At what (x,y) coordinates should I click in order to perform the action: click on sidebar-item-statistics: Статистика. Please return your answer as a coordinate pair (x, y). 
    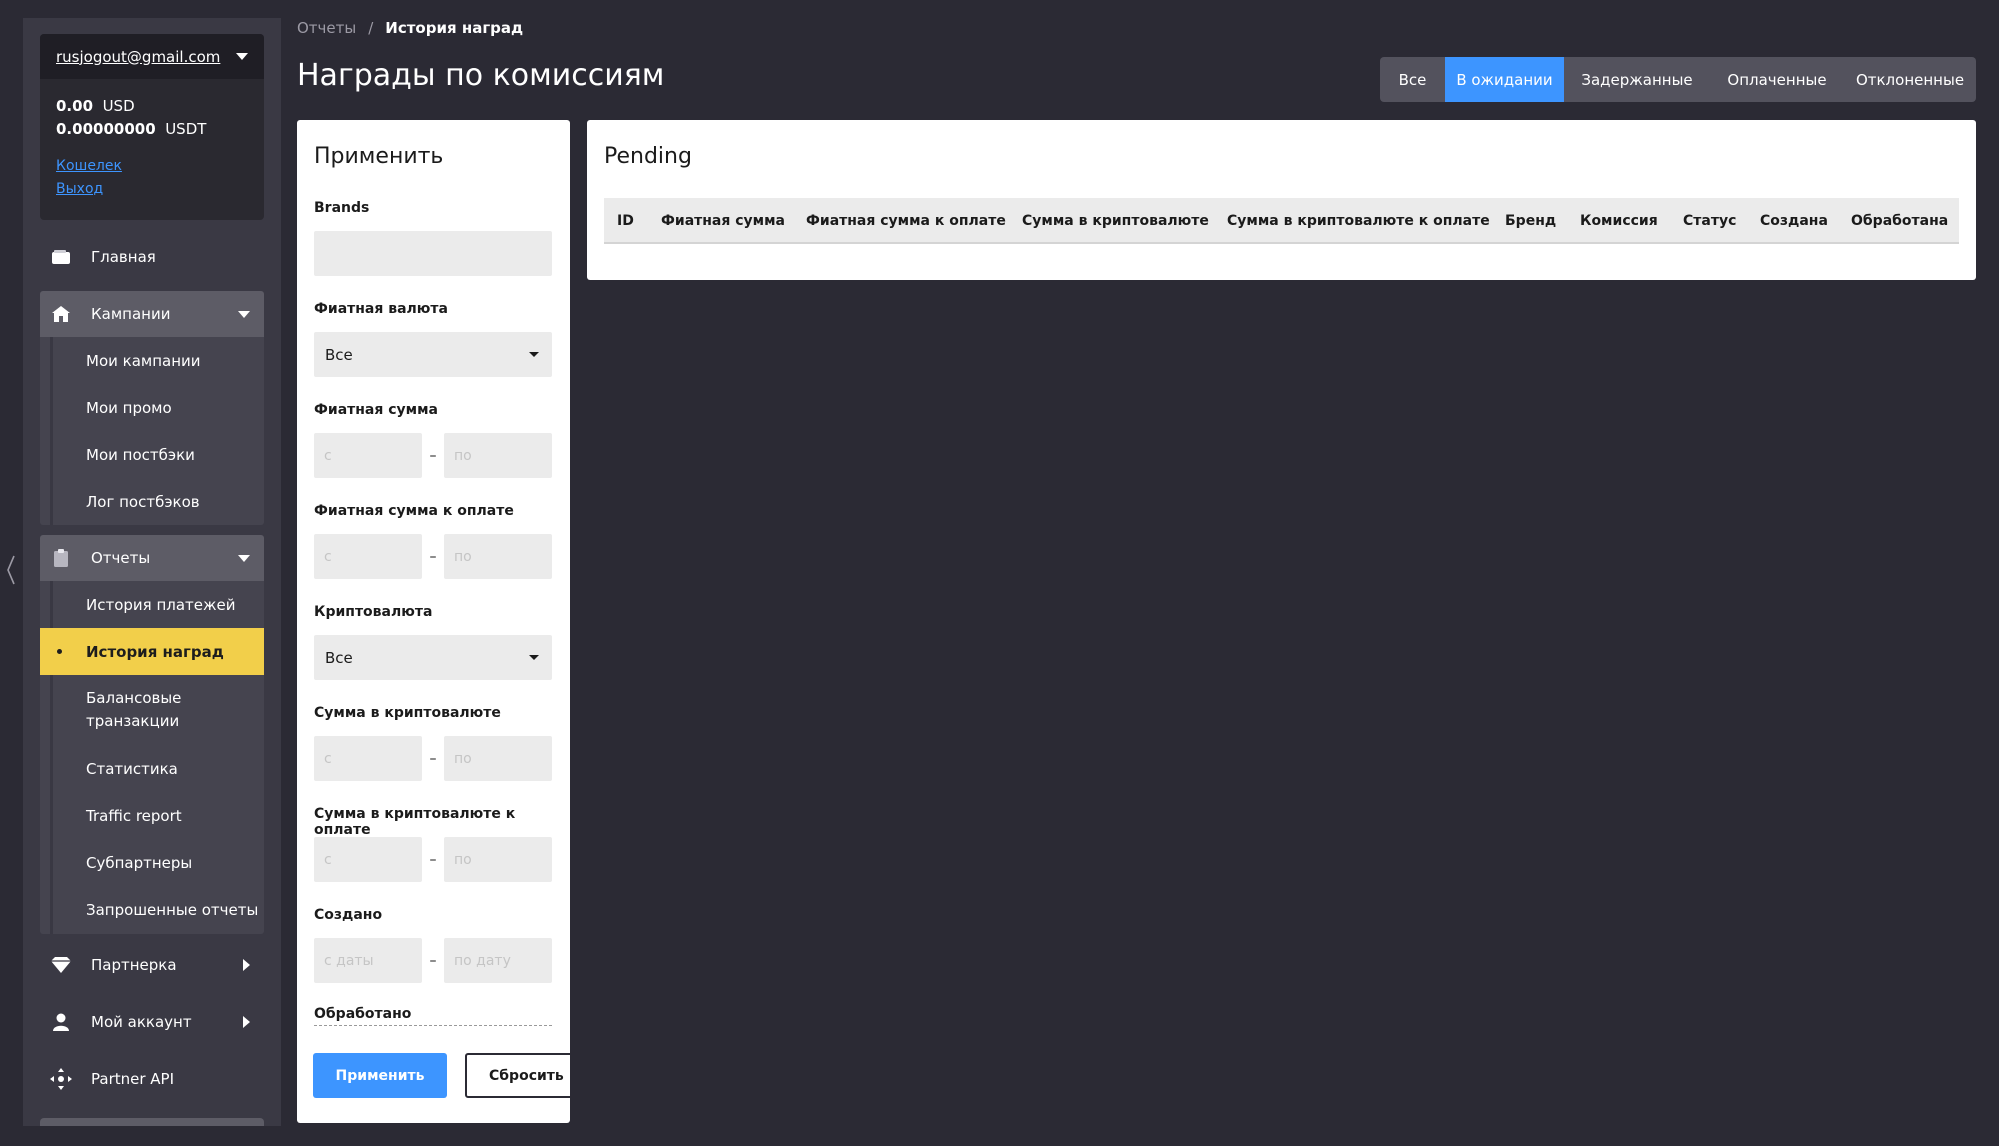
    Looking at the image, I should click on (152, 768).